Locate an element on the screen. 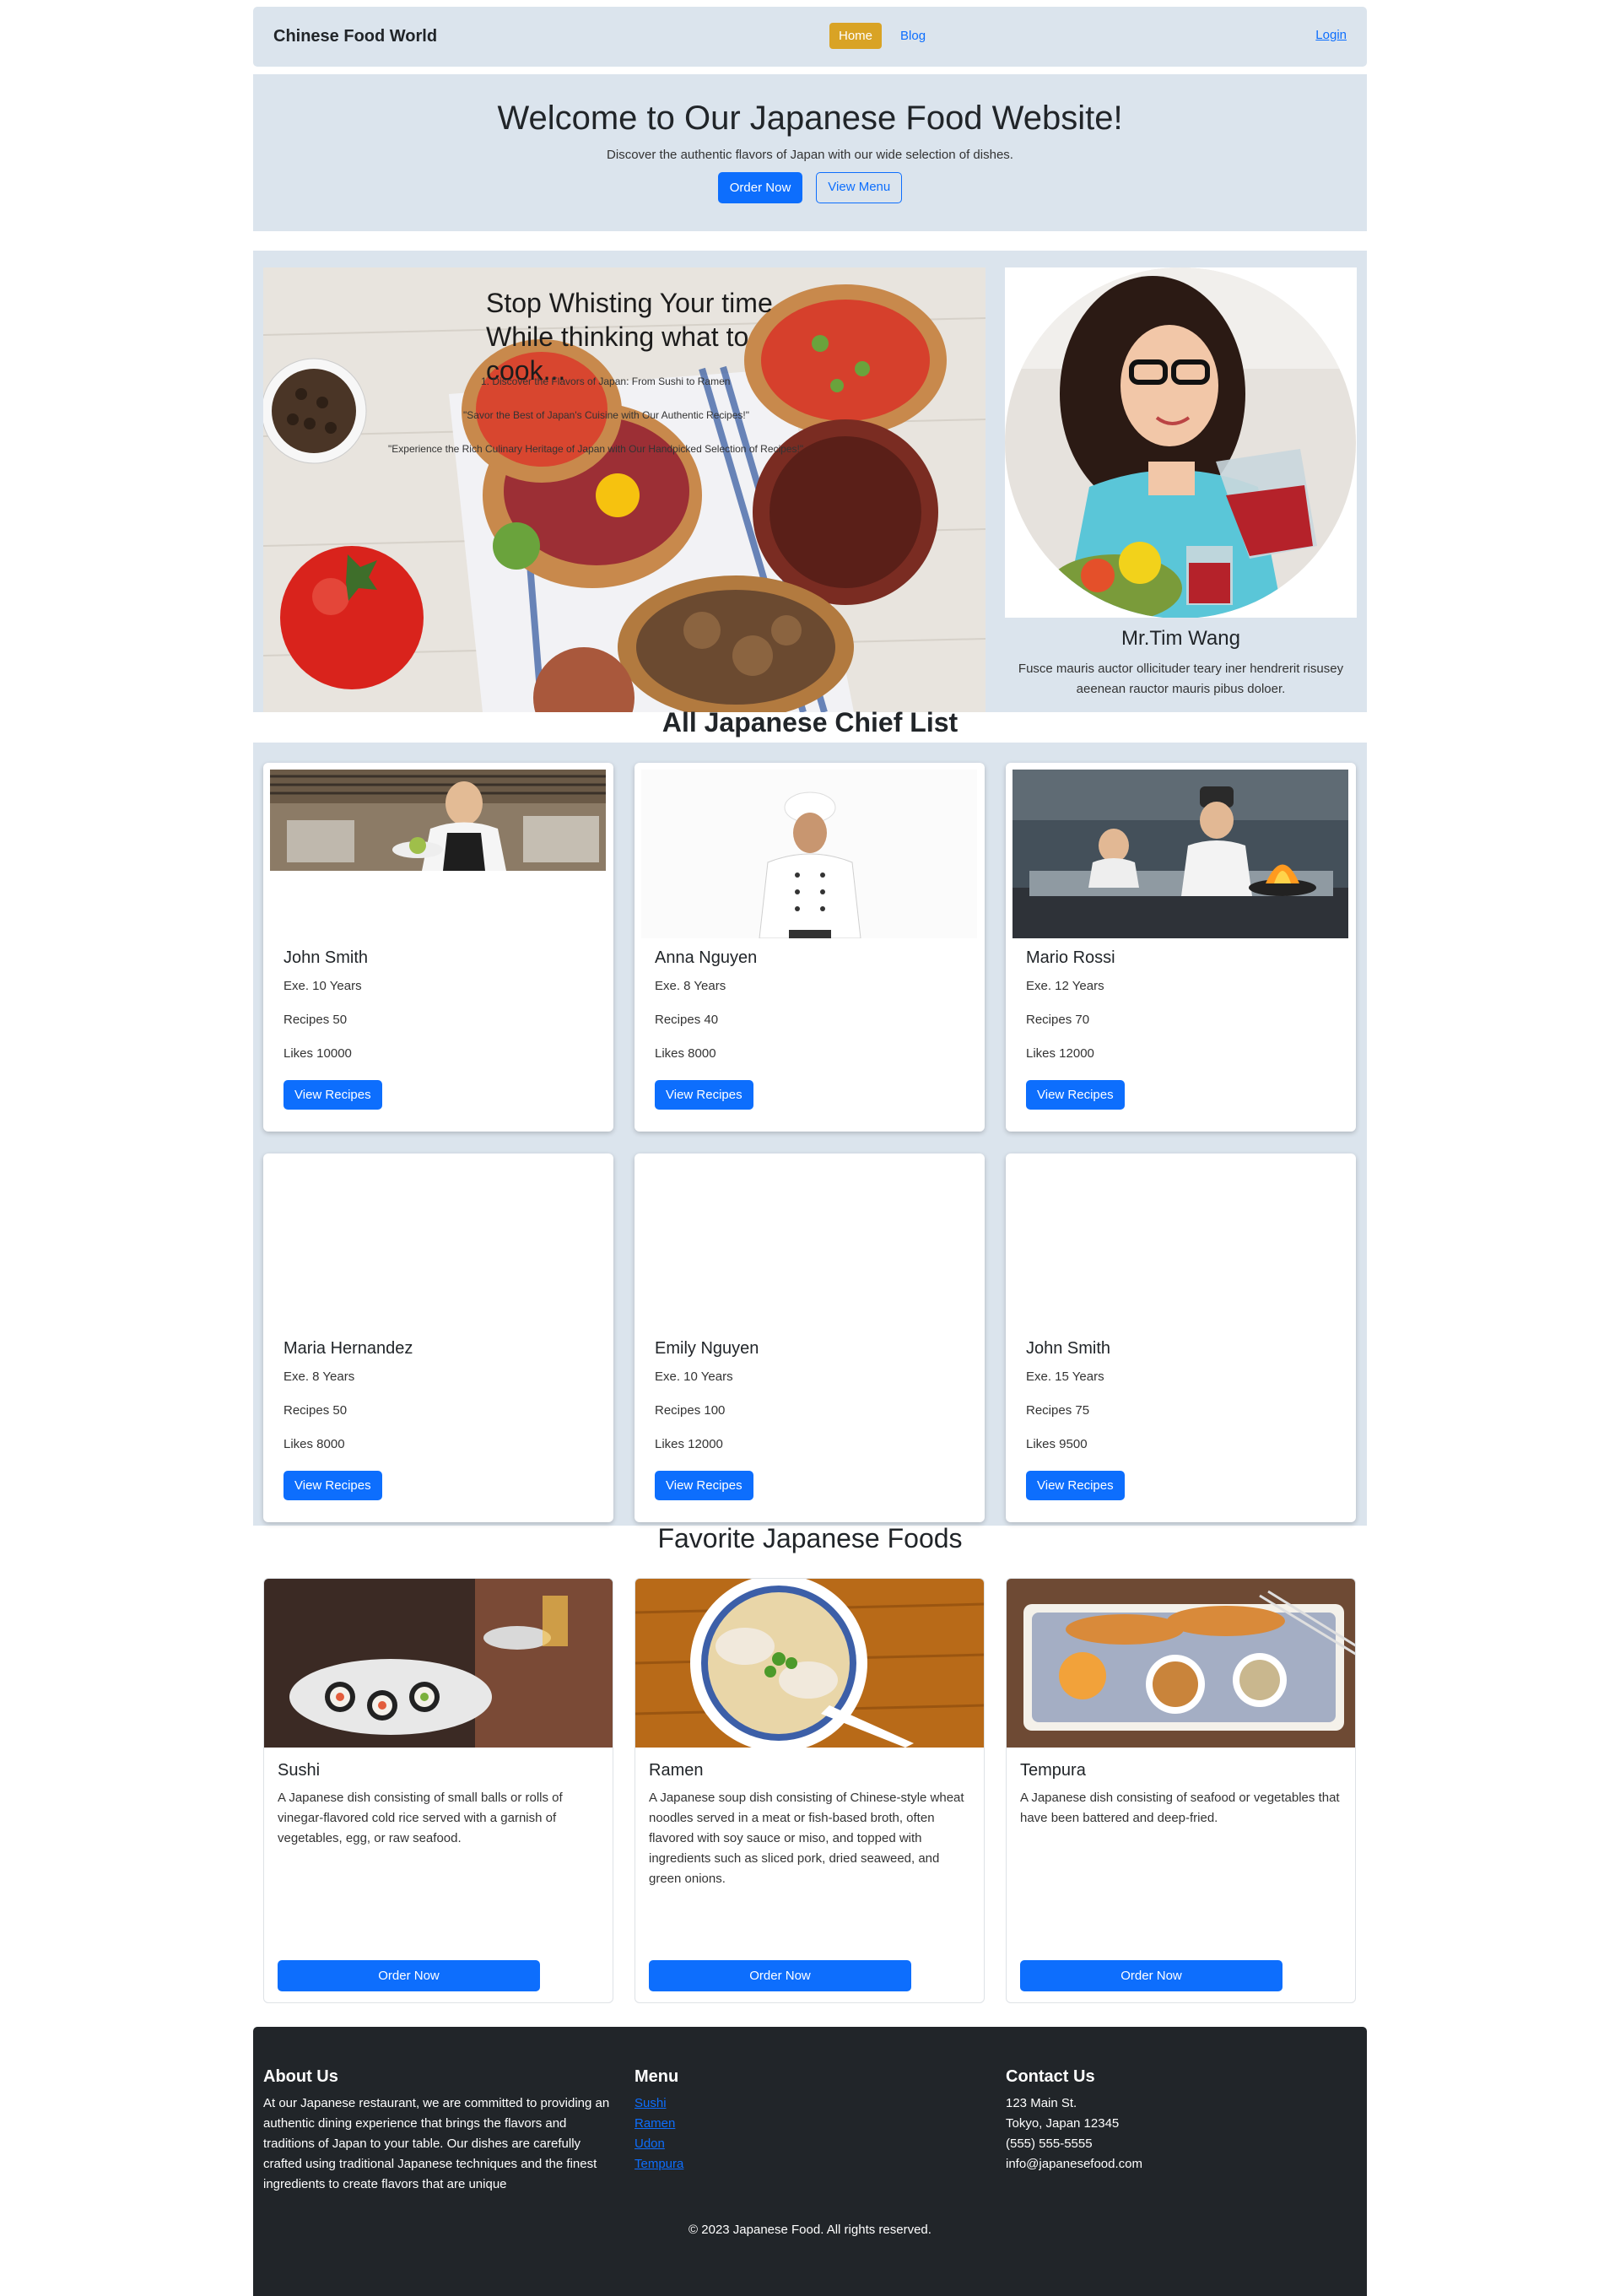  person-name: Mr.Tim Wang is located at coordinates (1180, 638).